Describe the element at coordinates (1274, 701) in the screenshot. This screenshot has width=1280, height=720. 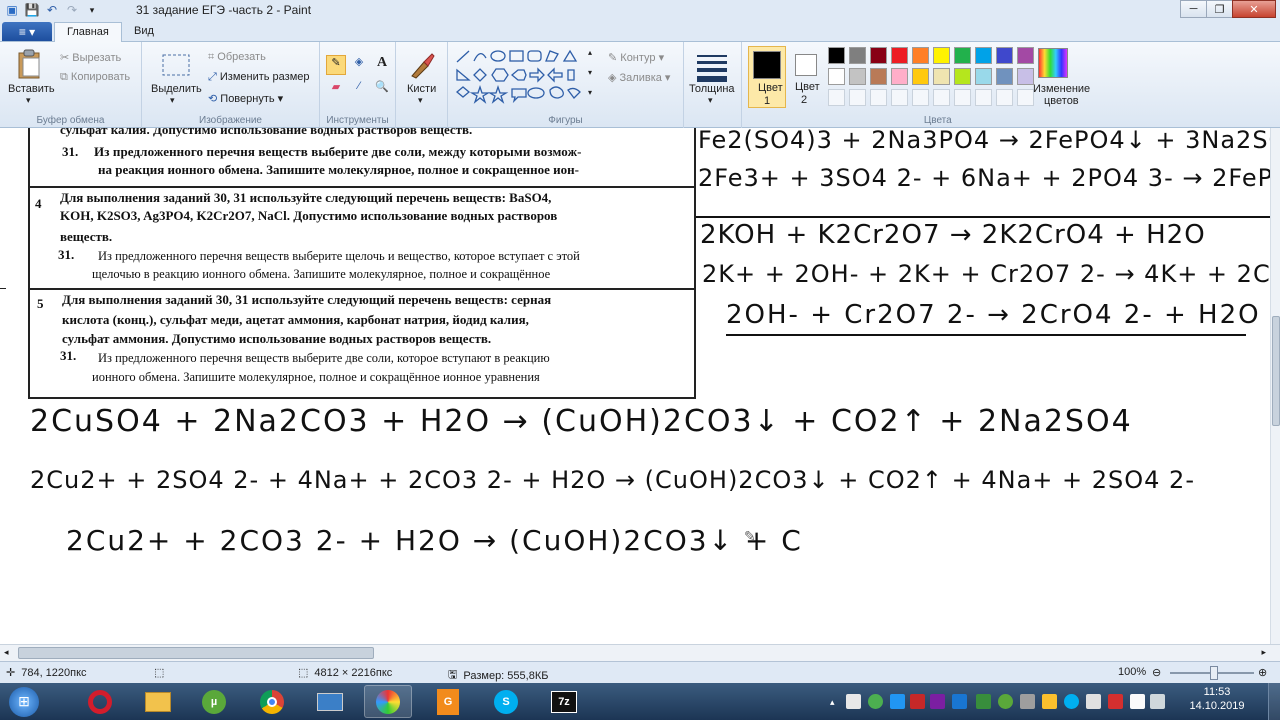
I see `show-desktop-button` at that location.